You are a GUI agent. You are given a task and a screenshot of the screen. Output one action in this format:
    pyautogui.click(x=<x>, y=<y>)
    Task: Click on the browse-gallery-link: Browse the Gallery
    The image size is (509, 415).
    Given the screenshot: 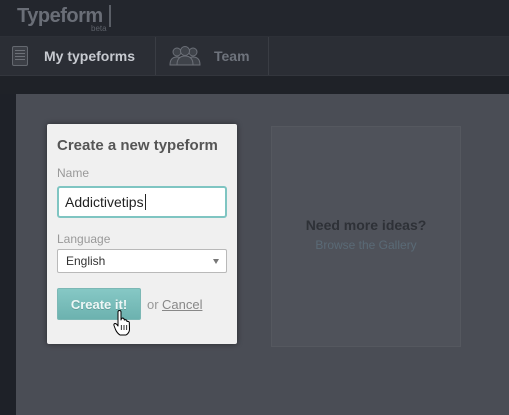 What is the action you would take?
    pyautogui.click(x=366, y=245)
    